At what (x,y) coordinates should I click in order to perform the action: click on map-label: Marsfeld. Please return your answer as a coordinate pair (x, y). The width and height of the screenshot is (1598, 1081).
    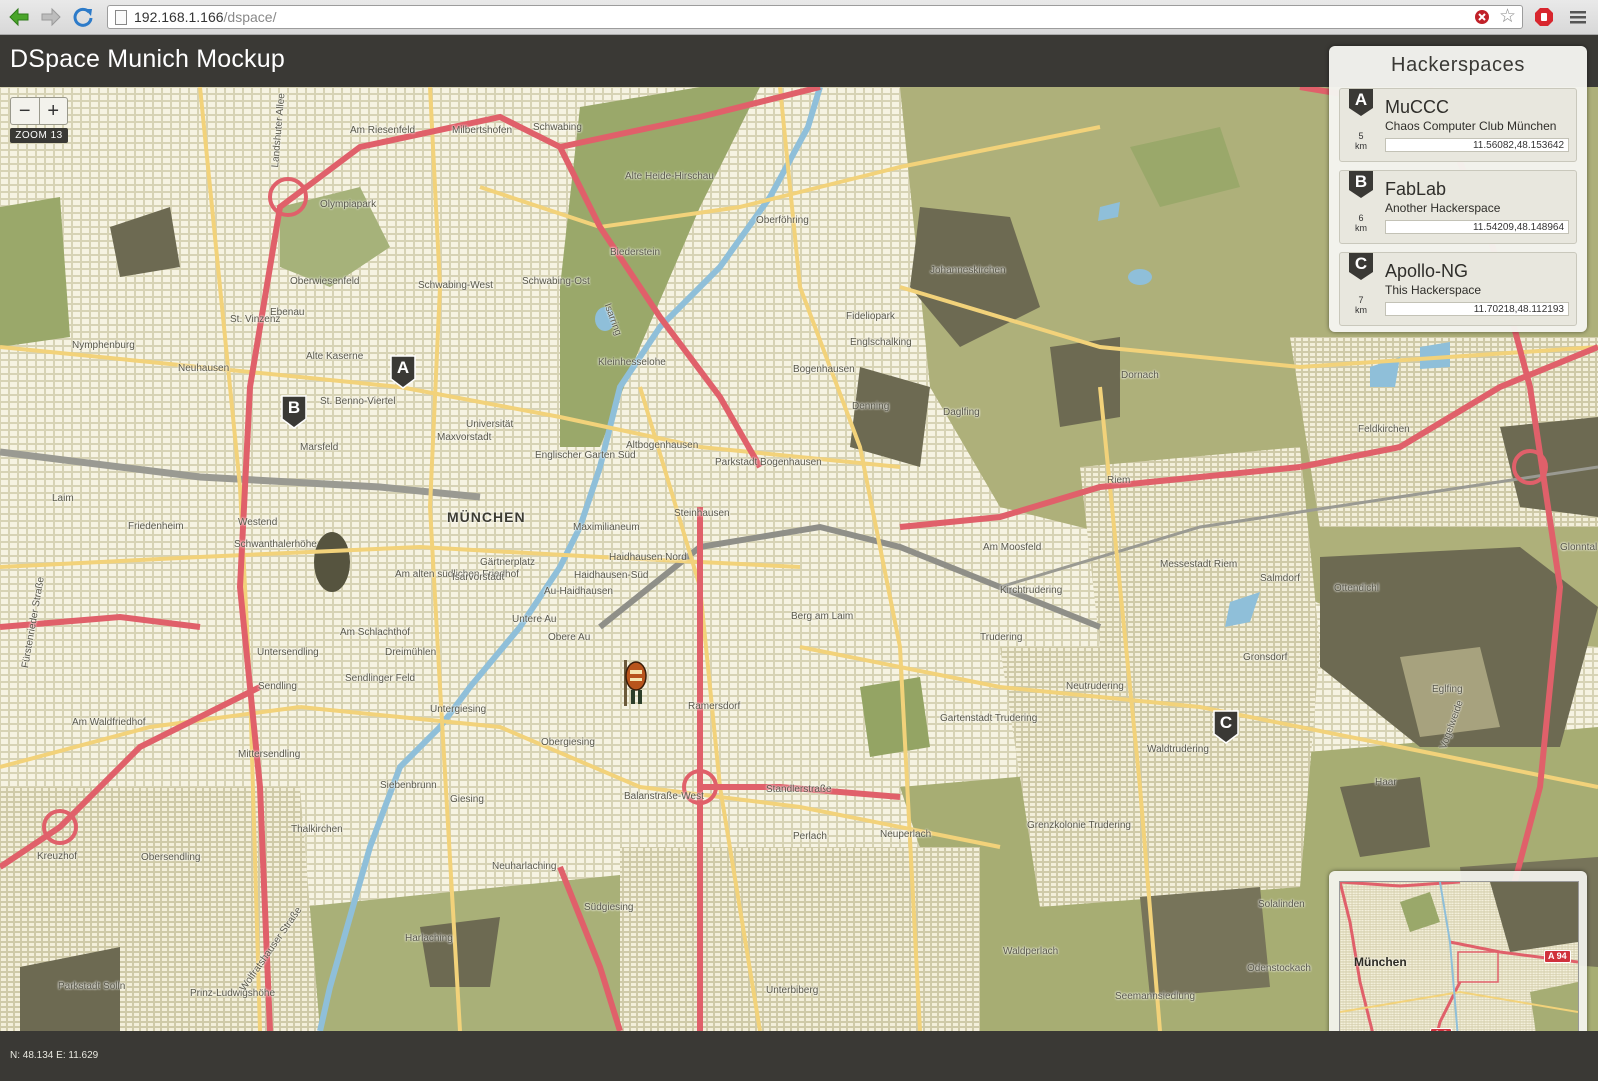
    Looking at the image, I should click on (319, 447).